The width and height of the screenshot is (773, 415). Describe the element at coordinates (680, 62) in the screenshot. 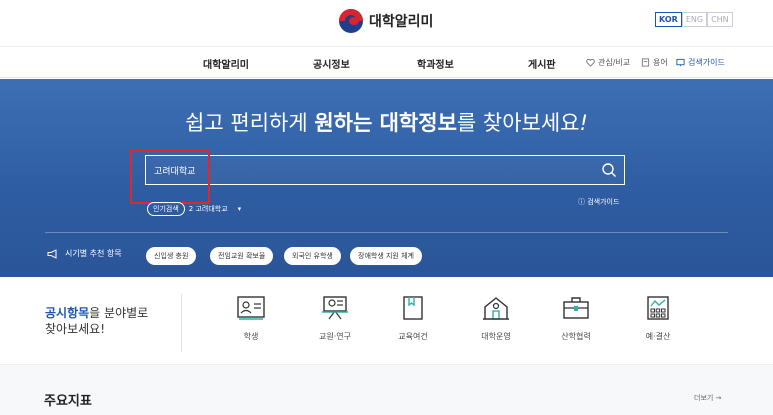

I see `guide-monitor-icon` at that location.